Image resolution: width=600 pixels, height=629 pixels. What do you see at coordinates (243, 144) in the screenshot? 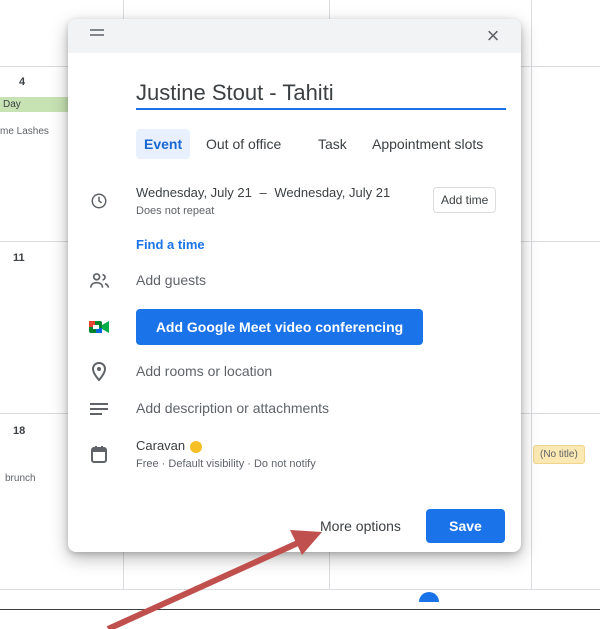
I see `tab-out-of-office: Out of office` at bounding box center [243, 144].